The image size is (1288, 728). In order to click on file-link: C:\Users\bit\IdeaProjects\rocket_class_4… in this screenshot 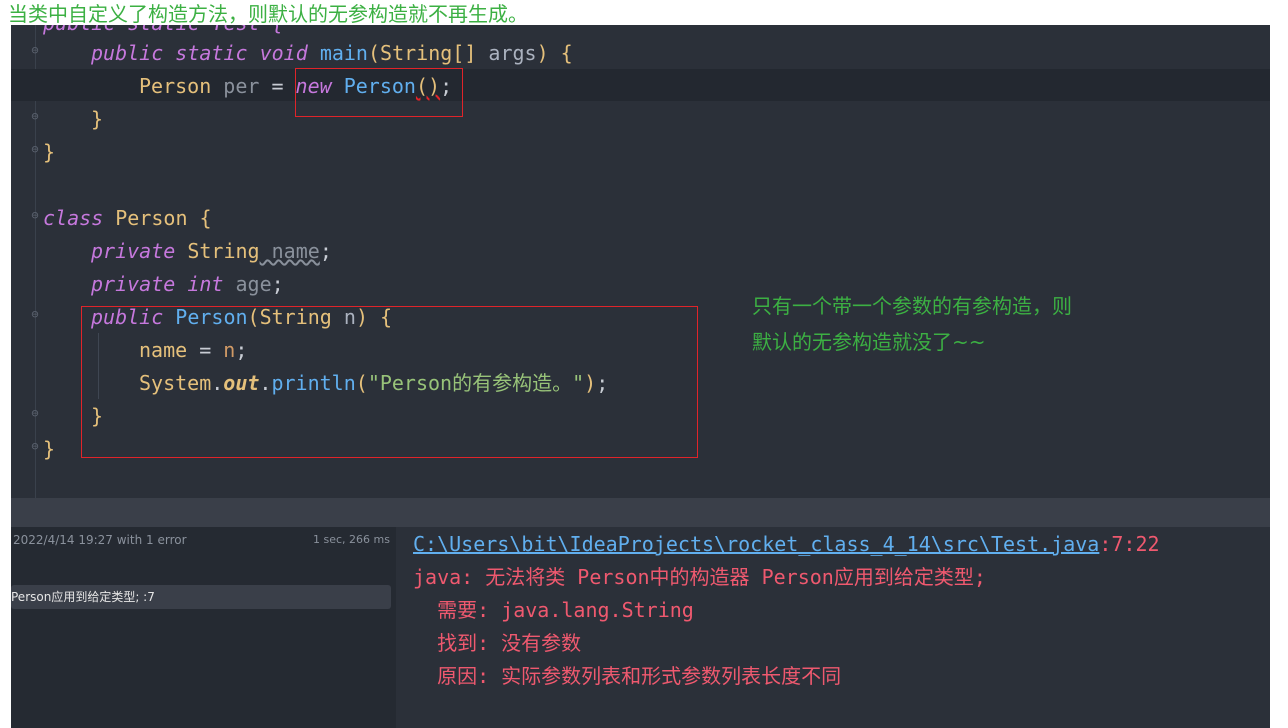, I will do `click(756, 544)`.